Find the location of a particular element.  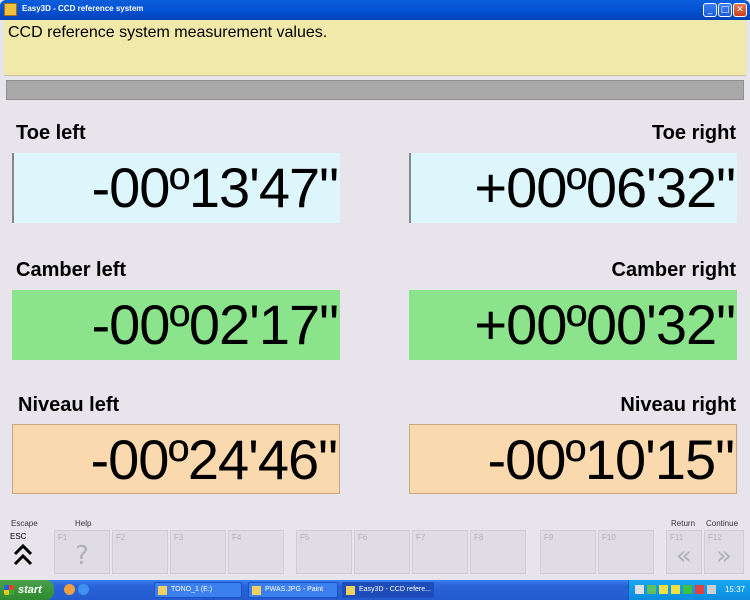

continue-caption: Continue is located at coordinates (722, 523).